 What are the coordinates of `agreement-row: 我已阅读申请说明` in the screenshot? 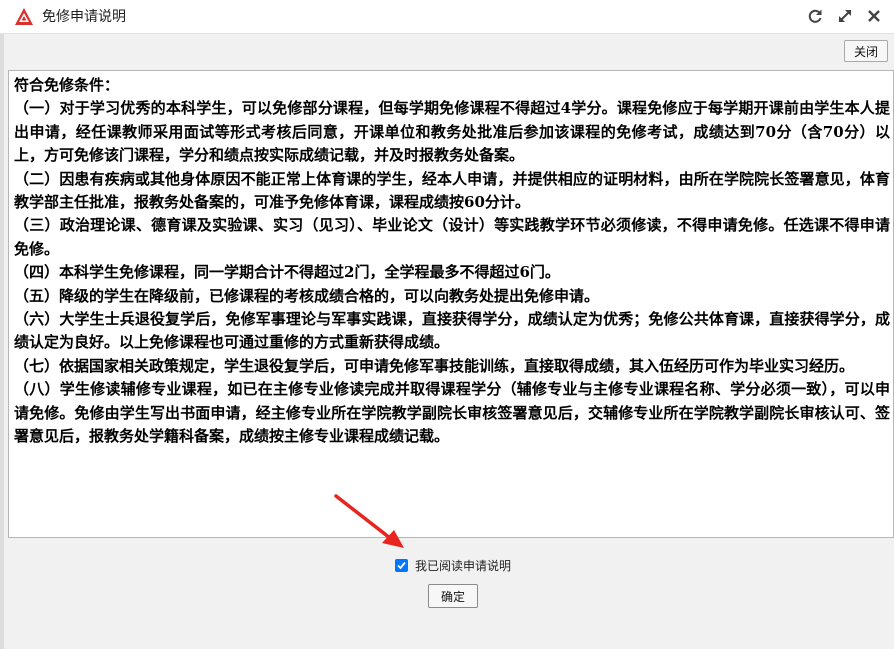 It's located at (453, 565).